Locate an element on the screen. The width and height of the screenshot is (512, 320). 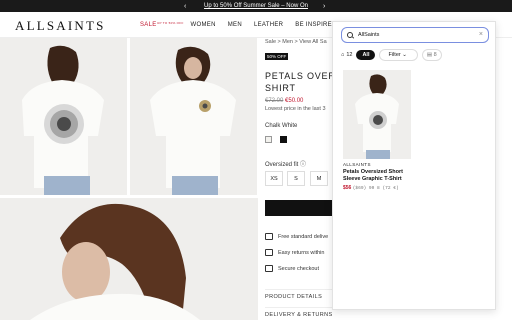
feature-delivery: Free standard delive is located at coordinates (296, 236).